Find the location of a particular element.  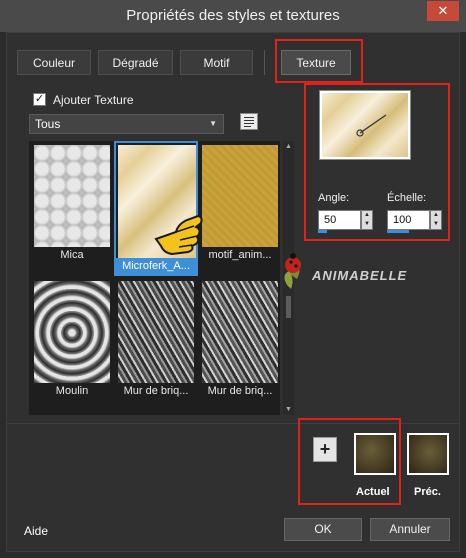

watermark-text: ANIMABELLE is located at coordinates (360, 275).